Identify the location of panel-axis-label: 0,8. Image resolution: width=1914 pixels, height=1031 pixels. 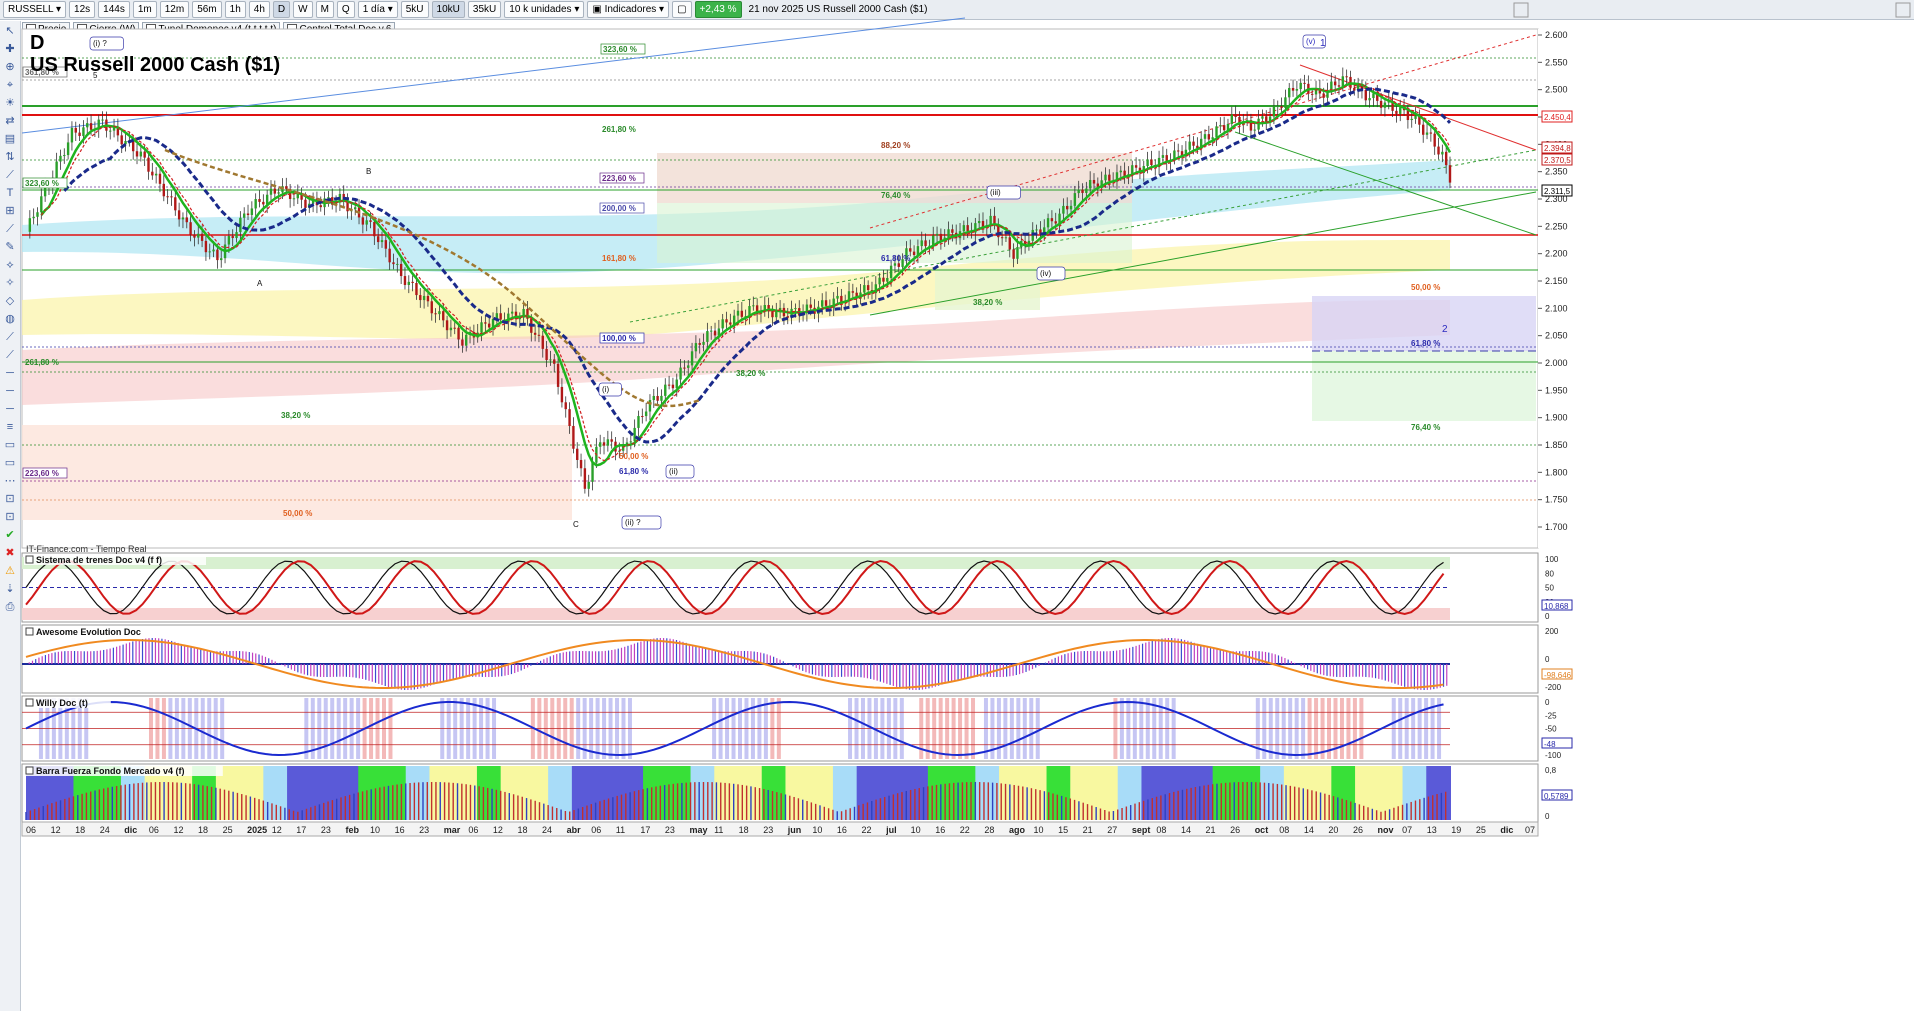
(1551, 770).